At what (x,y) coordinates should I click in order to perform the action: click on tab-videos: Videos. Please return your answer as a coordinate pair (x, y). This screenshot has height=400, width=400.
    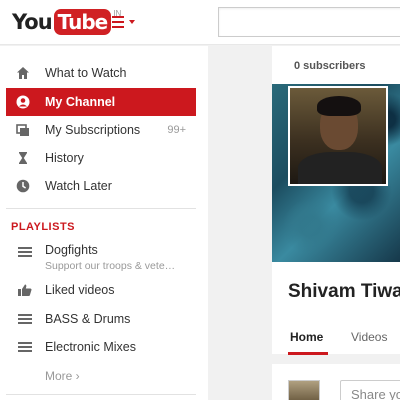
    Looking at the image, I should click on (369, 337).